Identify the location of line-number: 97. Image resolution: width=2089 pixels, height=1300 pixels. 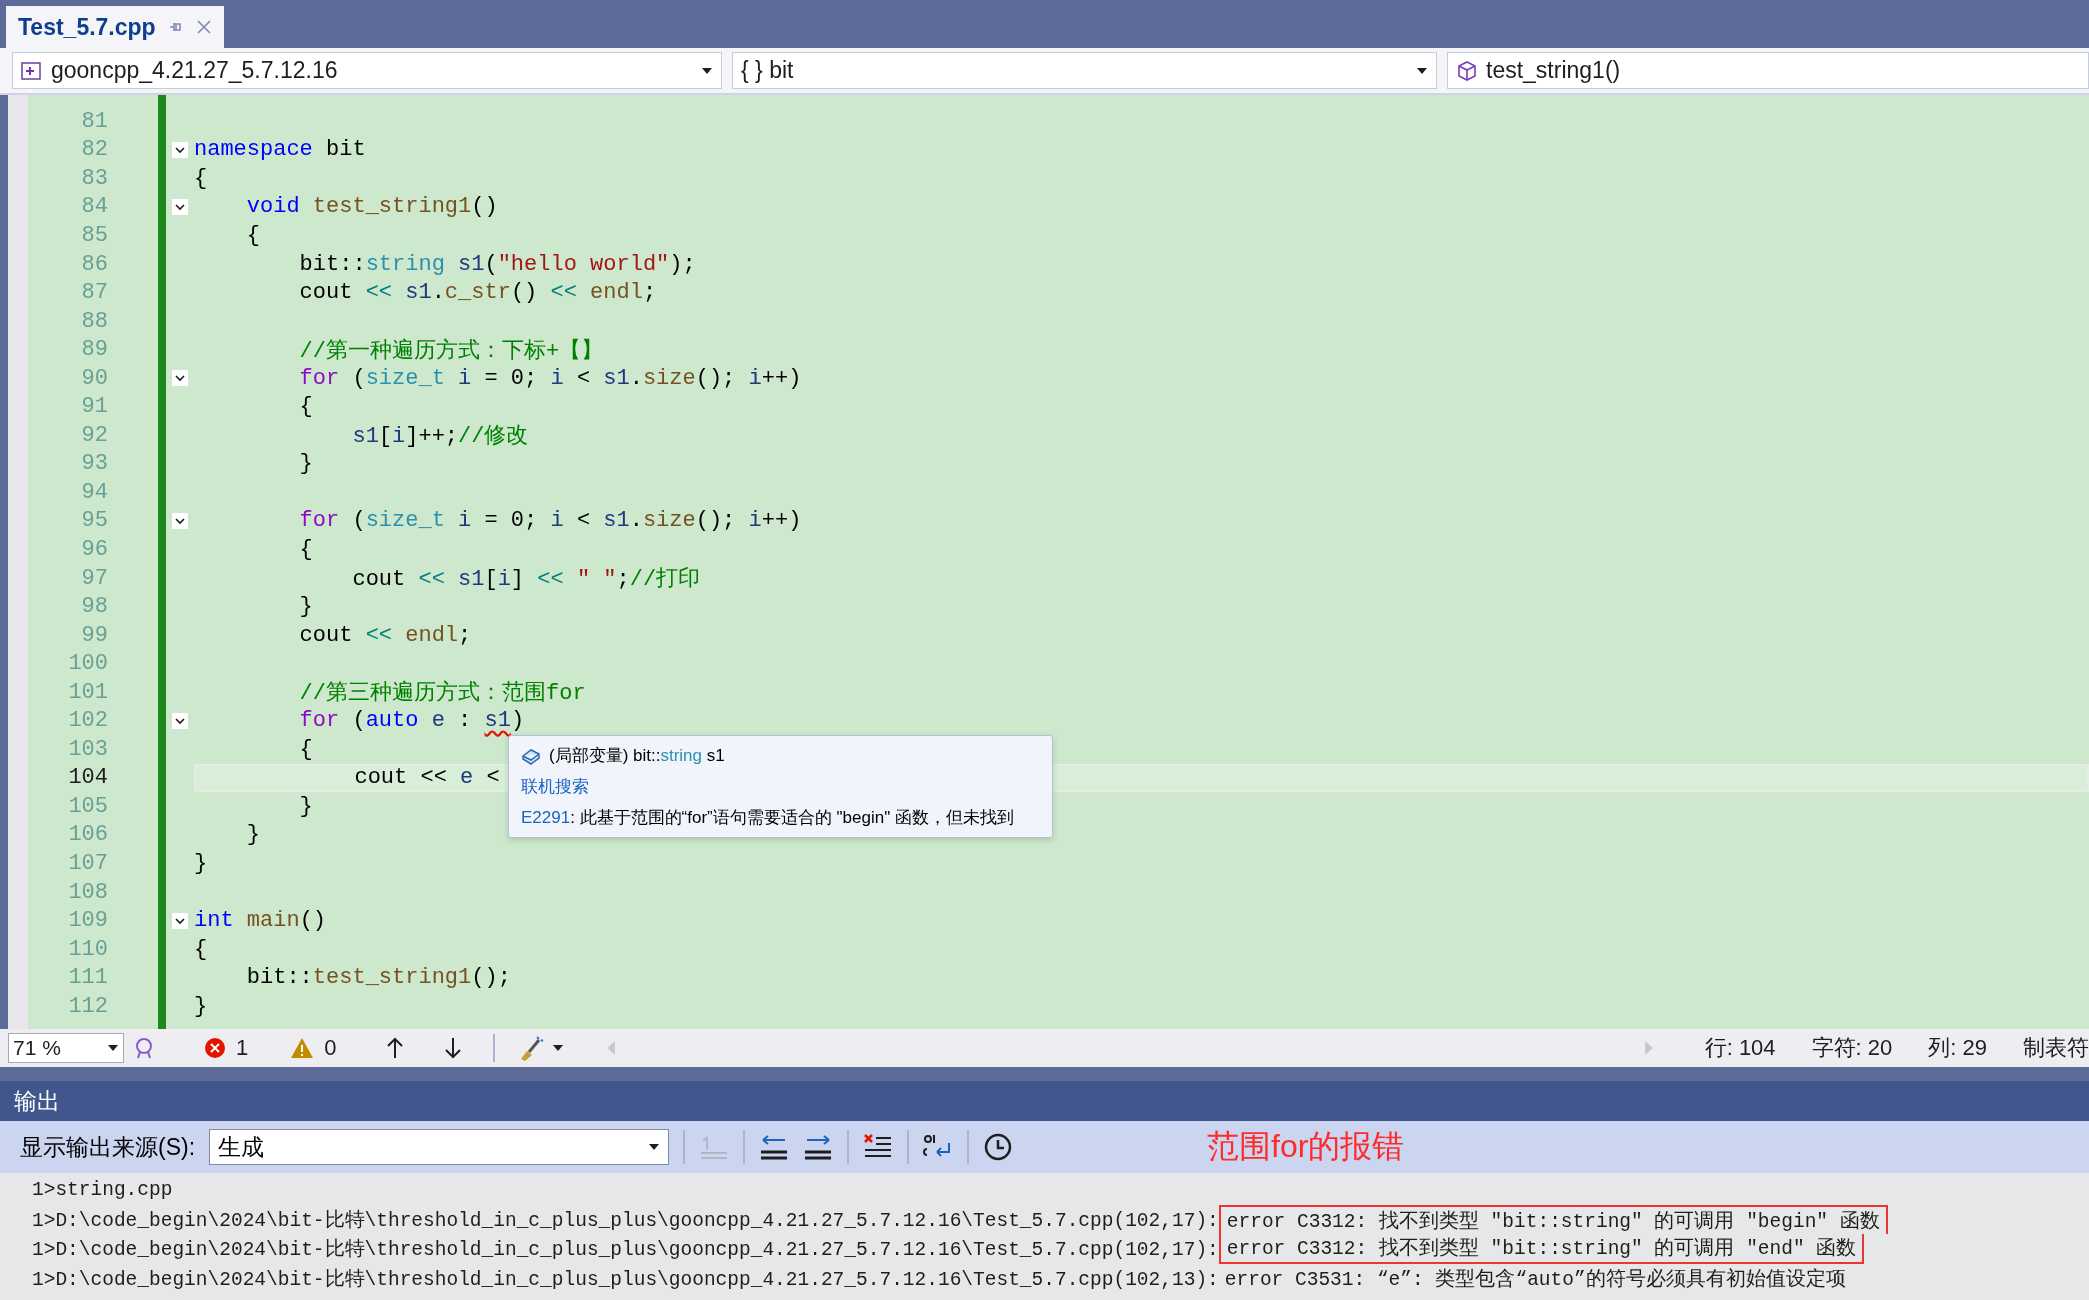
(94, 578).